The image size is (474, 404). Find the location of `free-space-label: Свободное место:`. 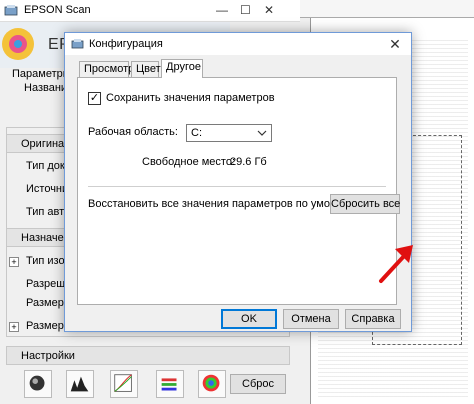

free-space-label: Свободное место: is located at coordinates (189, 162).